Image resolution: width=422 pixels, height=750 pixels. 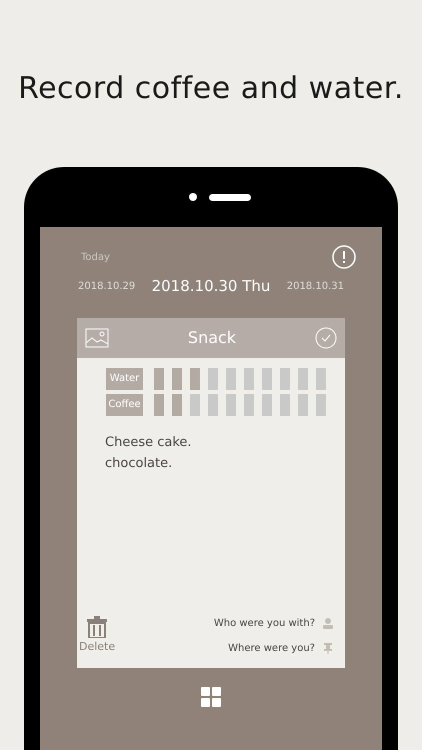 I want to click on person-icon, so click(x=328, y=623).